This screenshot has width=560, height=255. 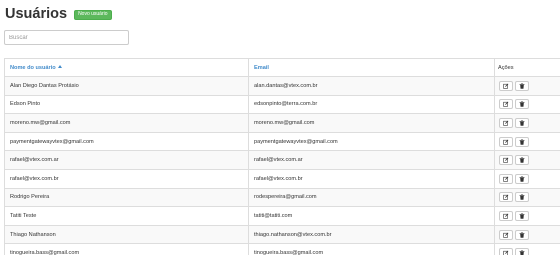 What do you see at coordinates (371, 141) in the screenshot?
I see `user-email-cell: paymentgatewayvtex@gmail.com` at bounding box center [371, 141].